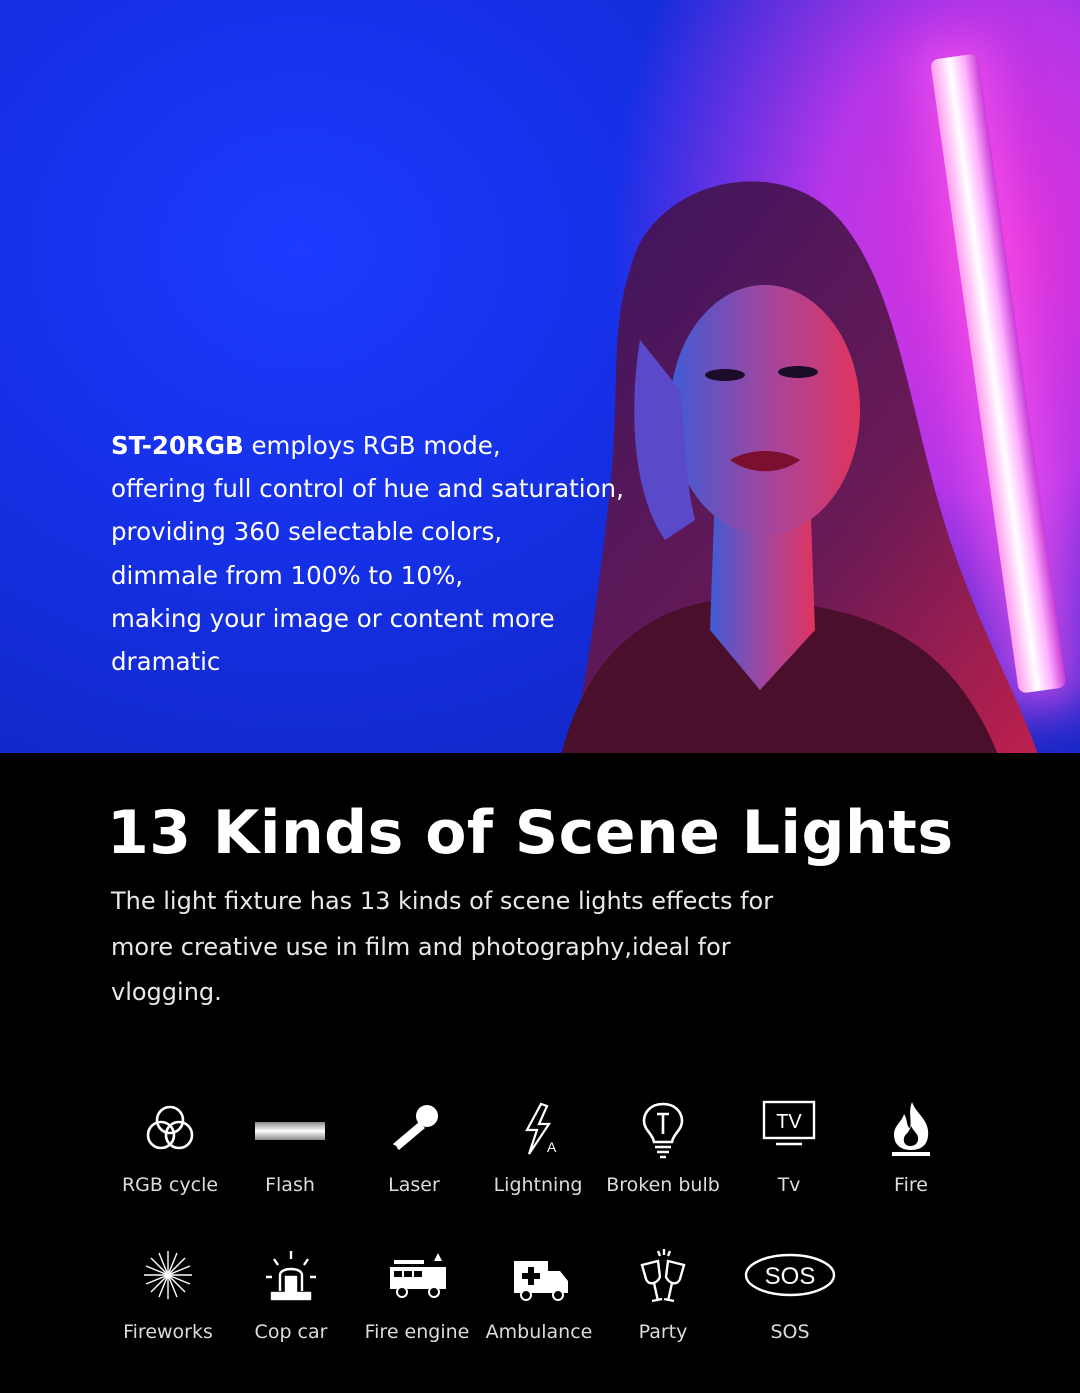 This screenshot has width=1080, height=1393. I want to click on cop-car-icon, so click(291, 1276).